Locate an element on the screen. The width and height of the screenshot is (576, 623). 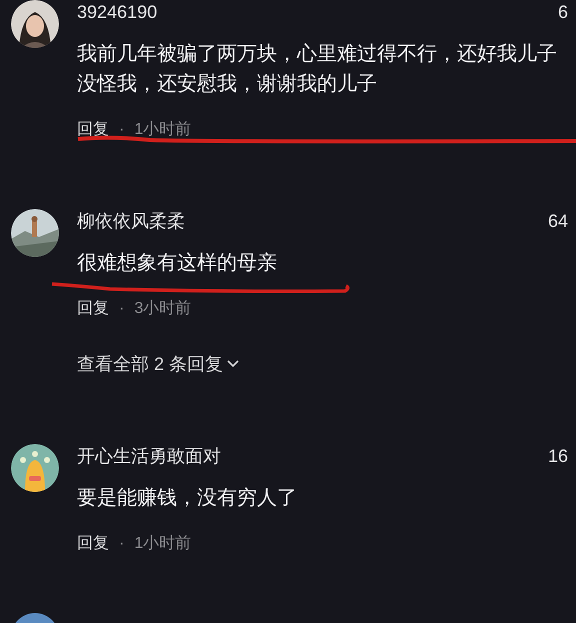
comment-text: 要是能赚钱，没有穷人了 is located at coordinates (187, 498).